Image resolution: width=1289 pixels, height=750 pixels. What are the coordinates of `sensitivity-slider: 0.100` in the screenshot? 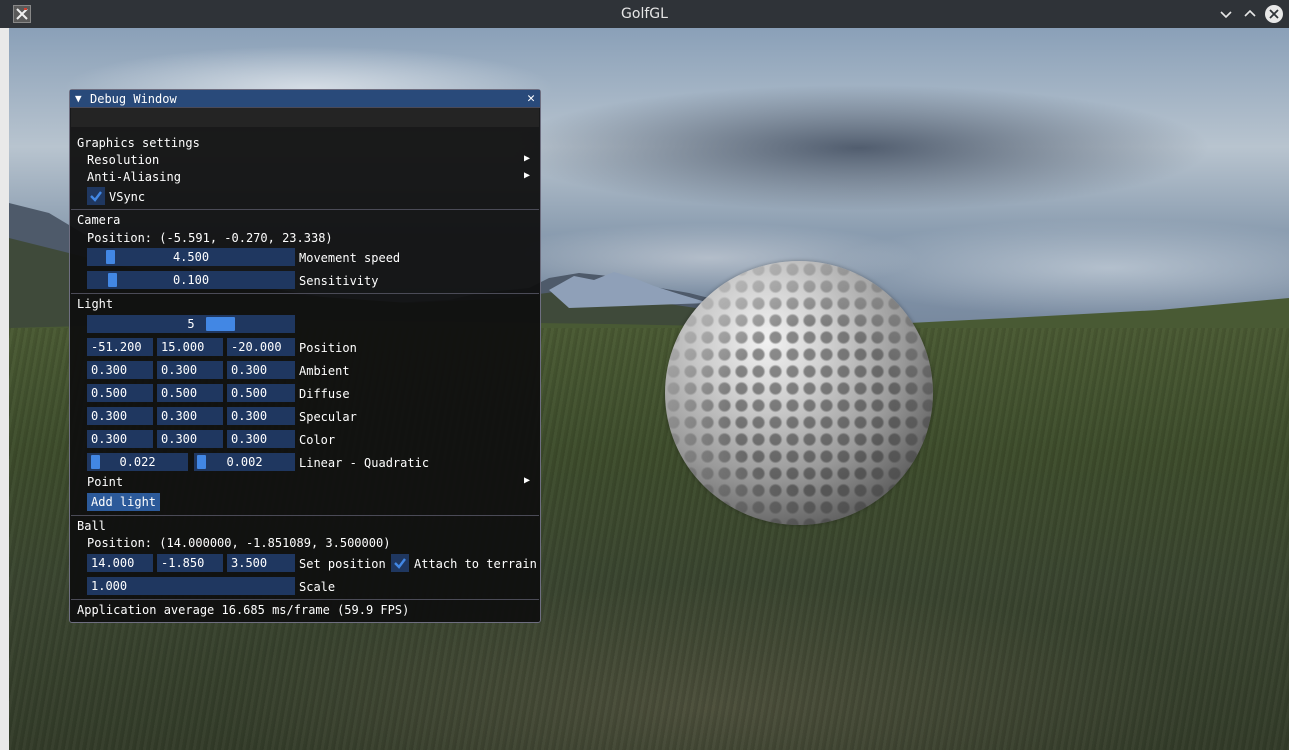 It's located at (191, 280).